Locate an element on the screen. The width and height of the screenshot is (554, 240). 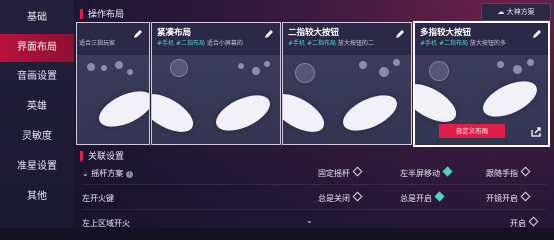
card-header: 紧凑布局 #手机 #二指布局 适合小屏幕的 is located at coordinates (216, 39).